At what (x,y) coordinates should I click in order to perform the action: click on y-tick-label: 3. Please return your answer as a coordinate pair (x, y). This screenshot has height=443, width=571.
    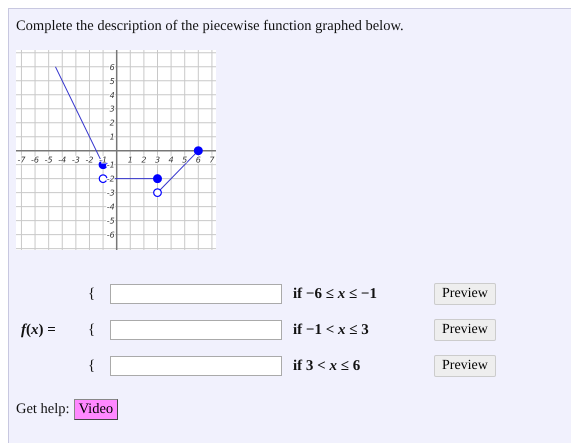
    Looking at the image, I should click on (112, 109).